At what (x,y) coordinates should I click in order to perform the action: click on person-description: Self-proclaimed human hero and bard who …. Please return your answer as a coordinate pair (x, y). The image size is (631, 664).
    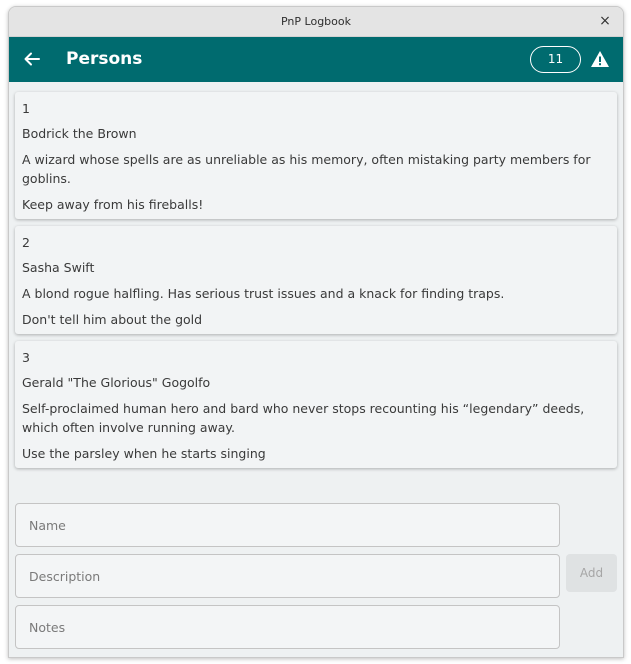
    Looking at the image, I should click on (303, 418).